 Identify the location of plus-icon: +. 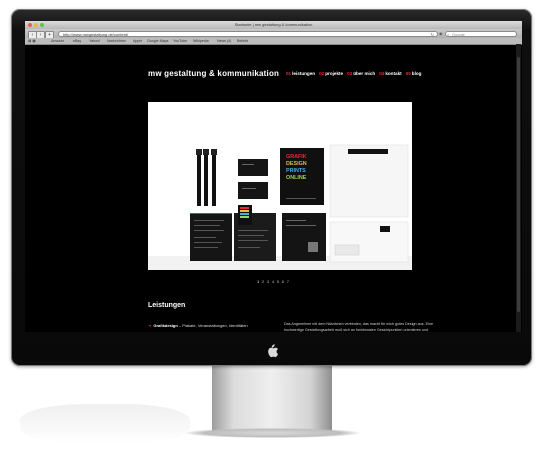
(49, 34).